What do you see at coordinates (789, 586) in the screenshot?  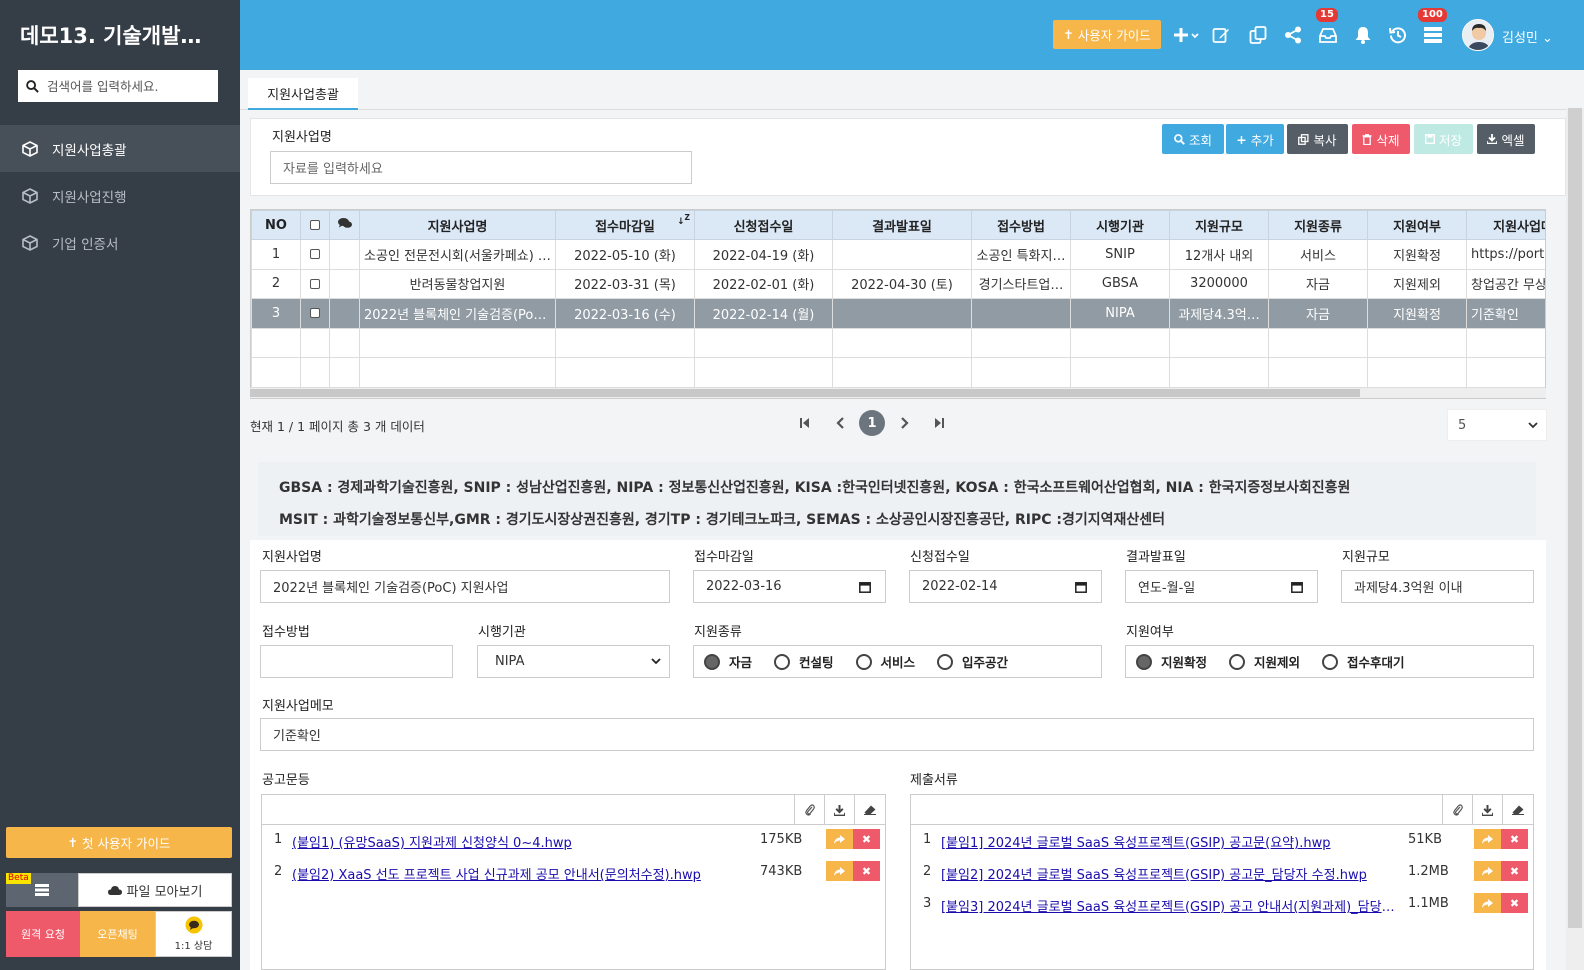 I see `form-deadline-input: 2022-03-16` at bounding box center [789, 586].